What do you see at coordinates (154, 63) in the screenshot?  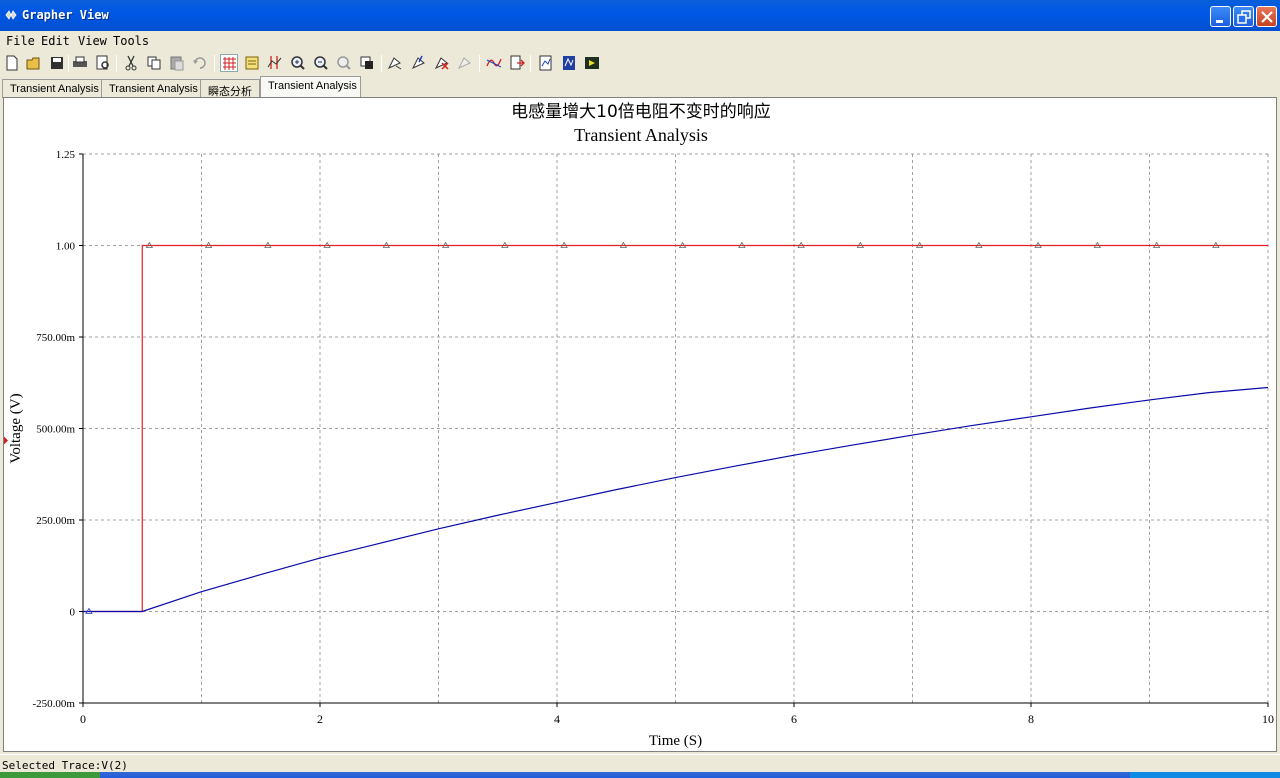 I see `copy-icon` at bounding box center [154, 63].